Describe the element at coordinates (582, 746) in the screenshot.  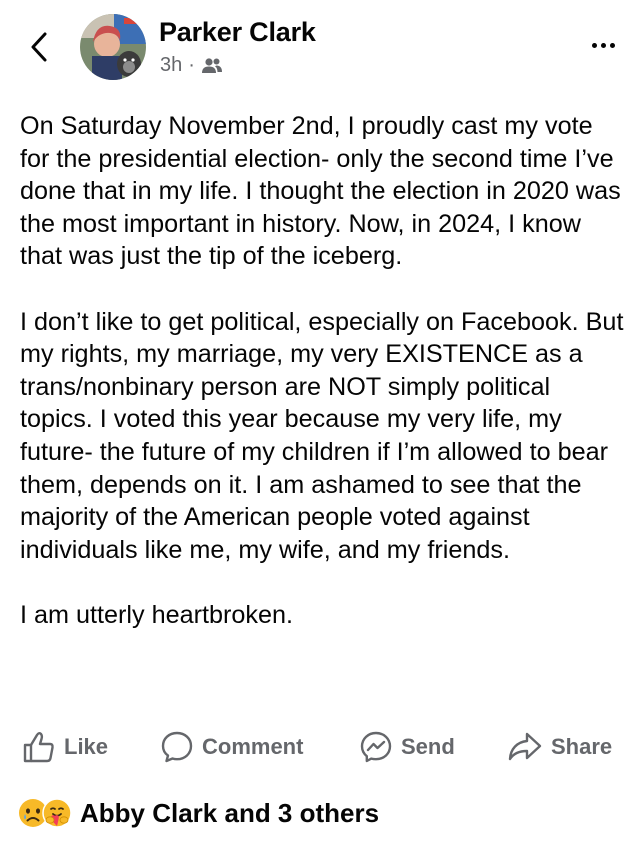
I see `share-label: Share` at that location.